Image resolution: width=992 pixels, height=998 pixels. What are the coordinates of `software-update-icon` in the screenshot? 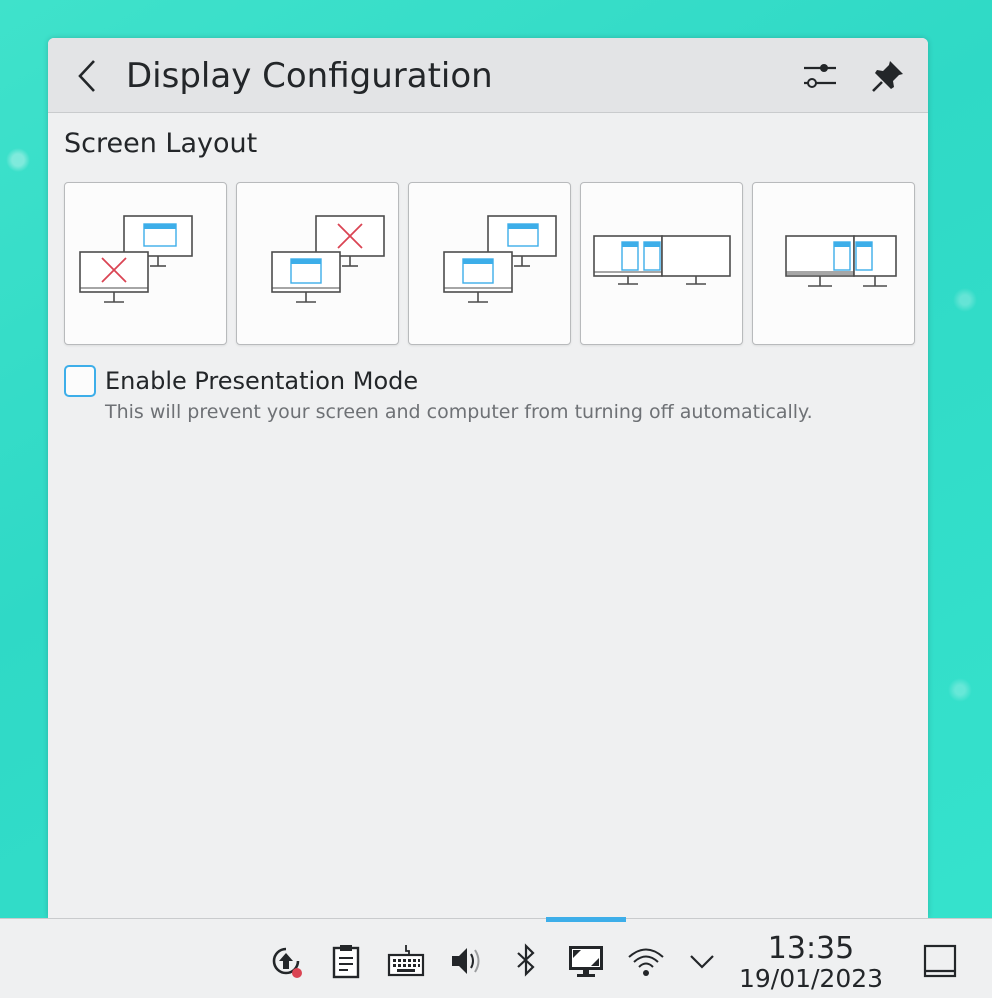 It's located at (287, 962).